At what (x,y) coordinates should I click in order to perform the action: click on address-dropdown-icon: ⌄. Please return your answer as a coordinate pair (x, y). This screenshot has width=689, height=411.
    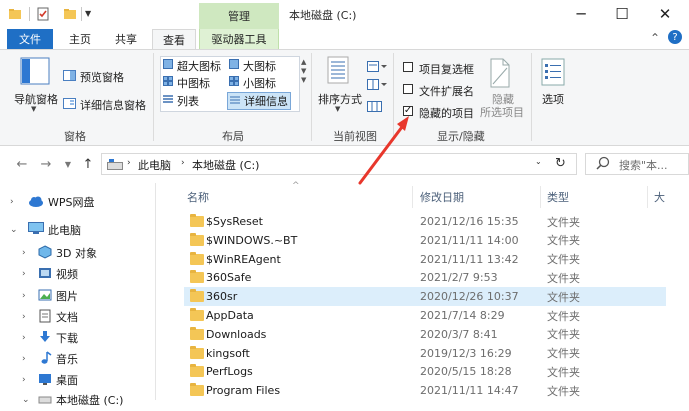
    Looking at the image, I should click on (538, 161).